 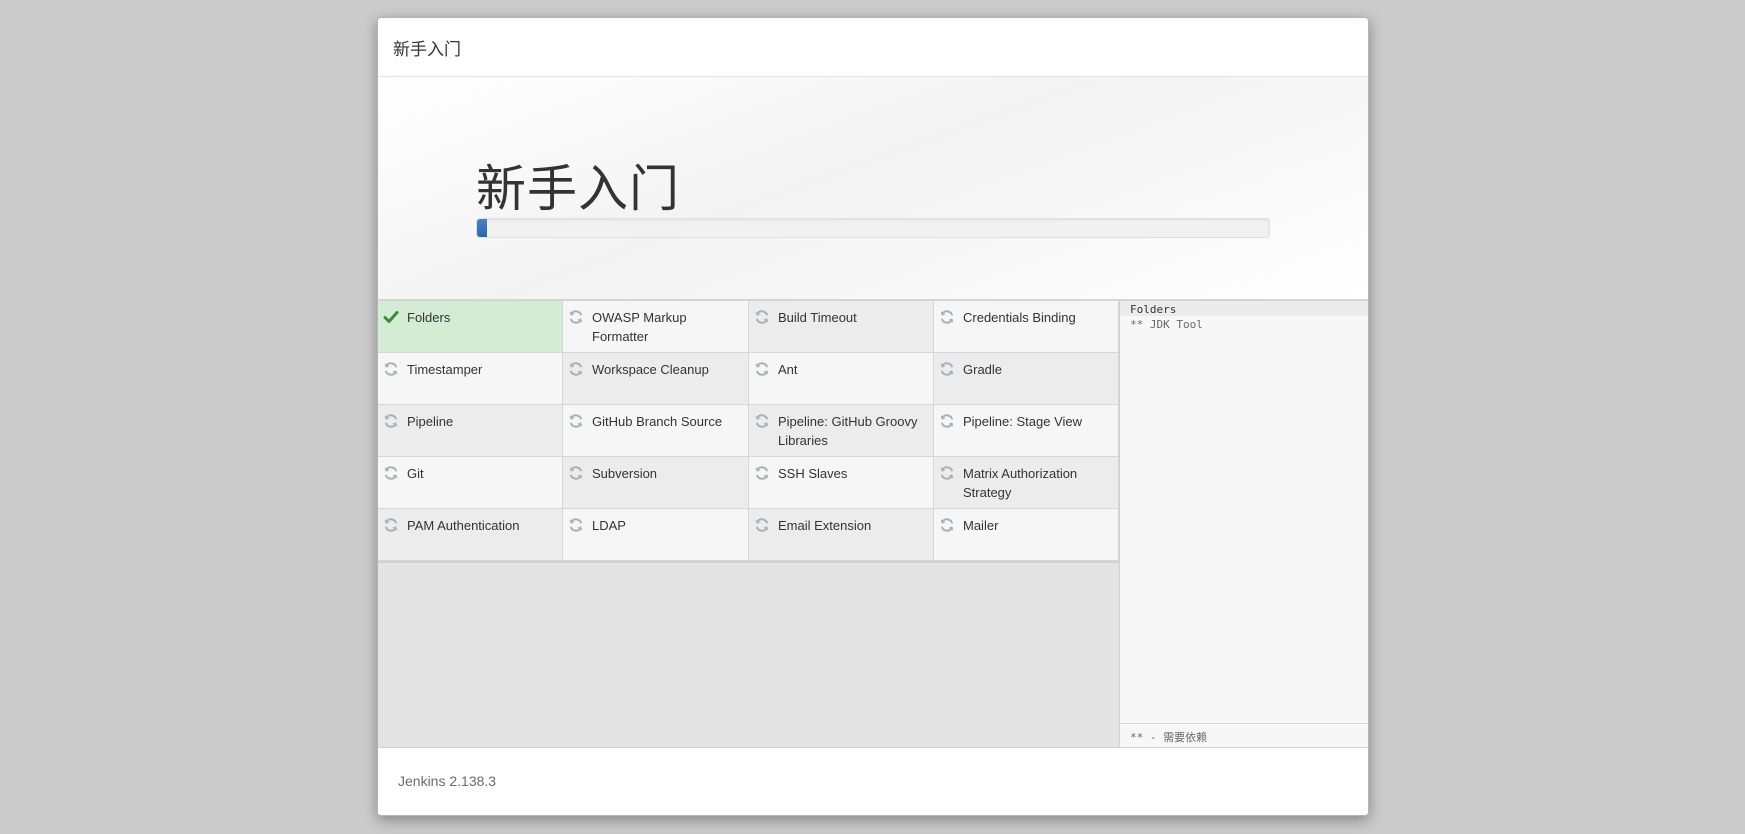 What do you see at coordinates (825, 525) in the screenshot?
I see `plugin-name: Email Extension` at bounding box center [825, 525].